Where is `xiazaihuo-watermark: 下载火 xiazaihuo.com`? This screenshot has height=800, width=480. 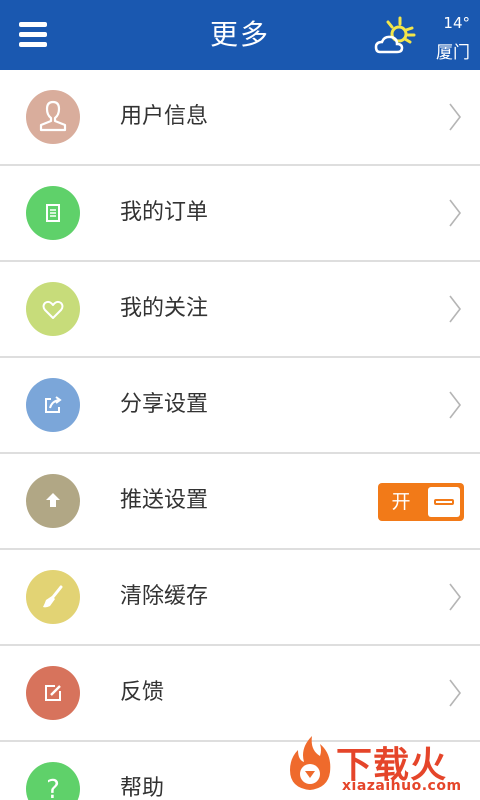
xiazaihuo-watermark: 下载火 xiazaihuo.com is located at coordinates (380, 766).